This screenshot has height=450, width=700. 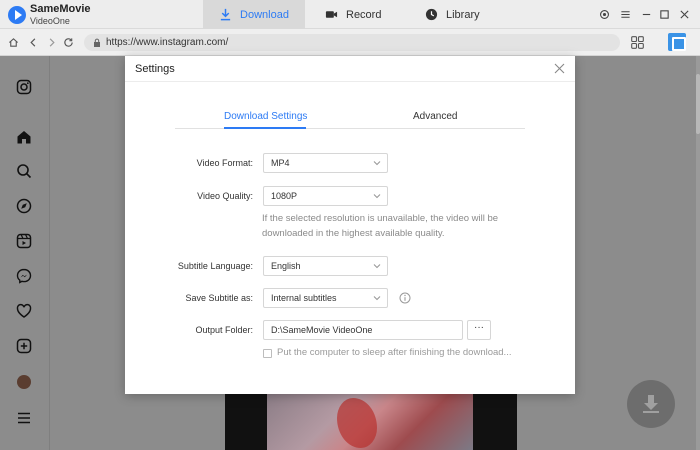 What do you see at coordinates (264, 14) in the screenshot?
I see `tab-download-label: Download` at bounding box center [264, 14].